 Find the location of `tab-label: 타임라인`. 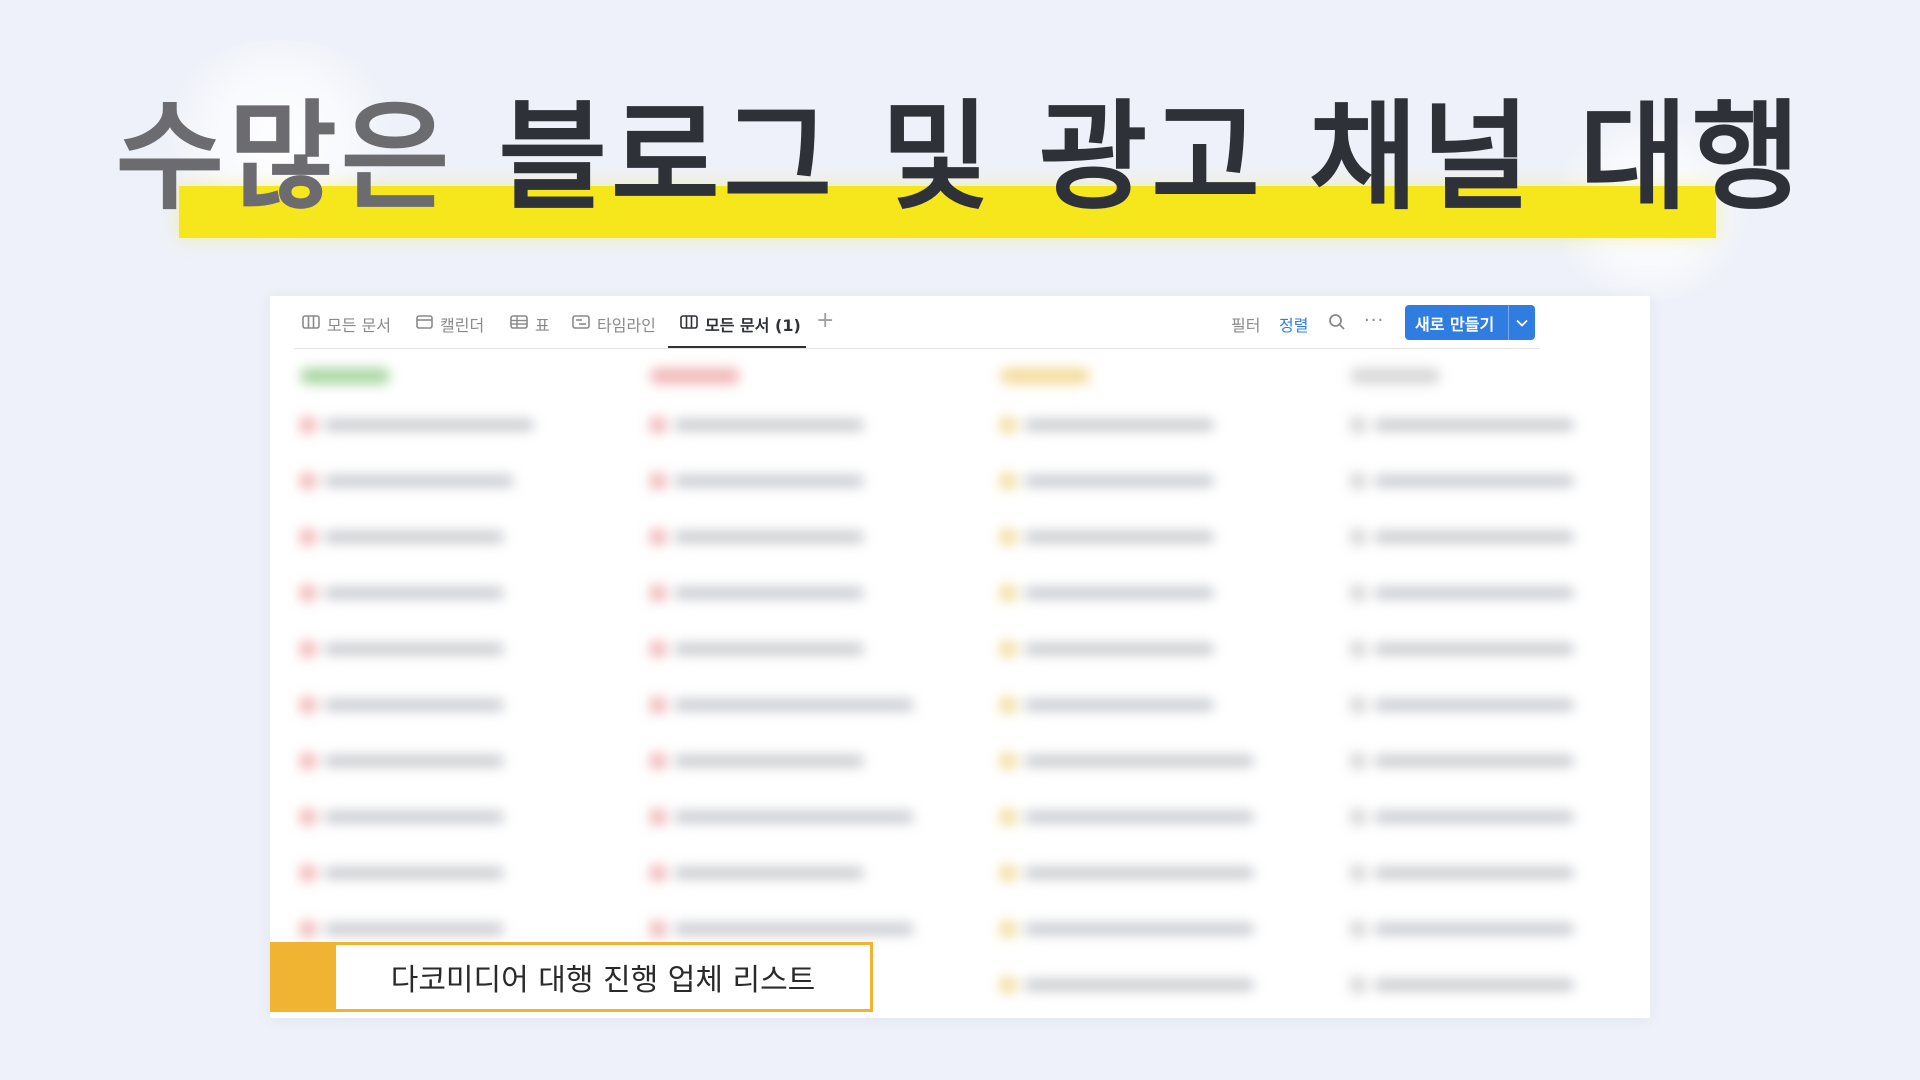

tab-label: 타임라인 is located at coordinates (626, 325).